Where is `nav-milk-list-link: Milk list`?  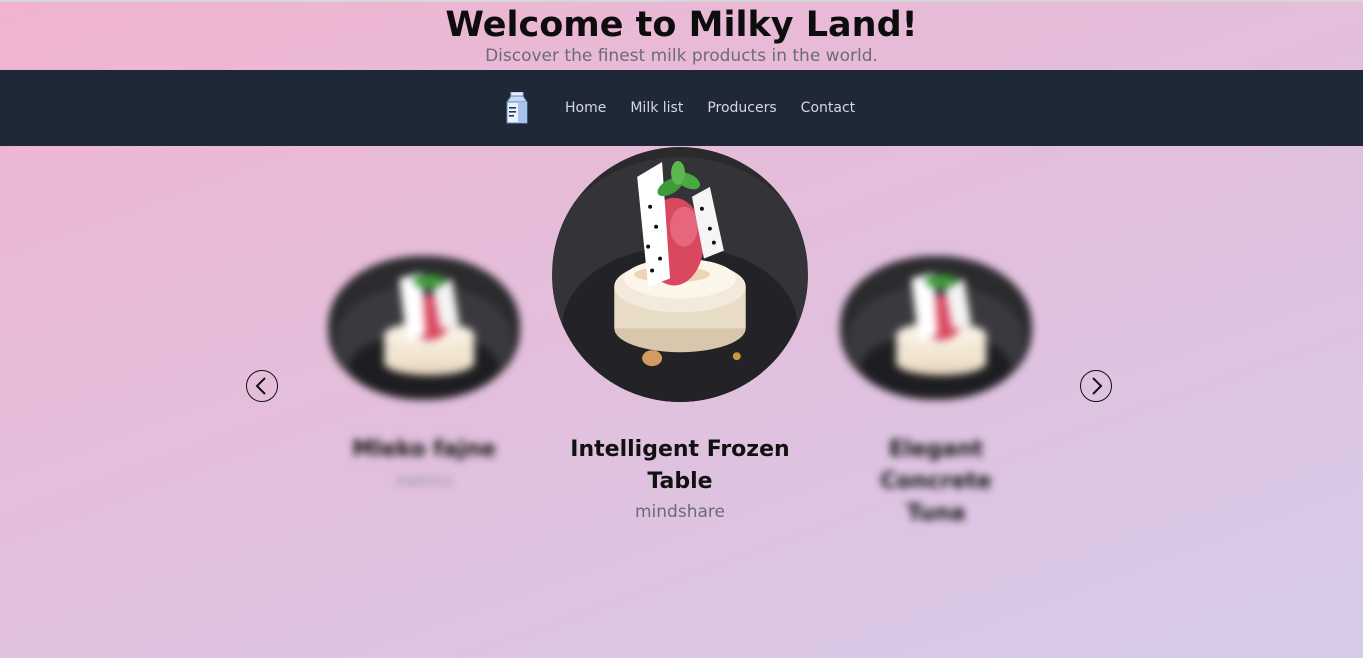
nav-milk-list-link: Milk list is located at coordinates (656, 108).